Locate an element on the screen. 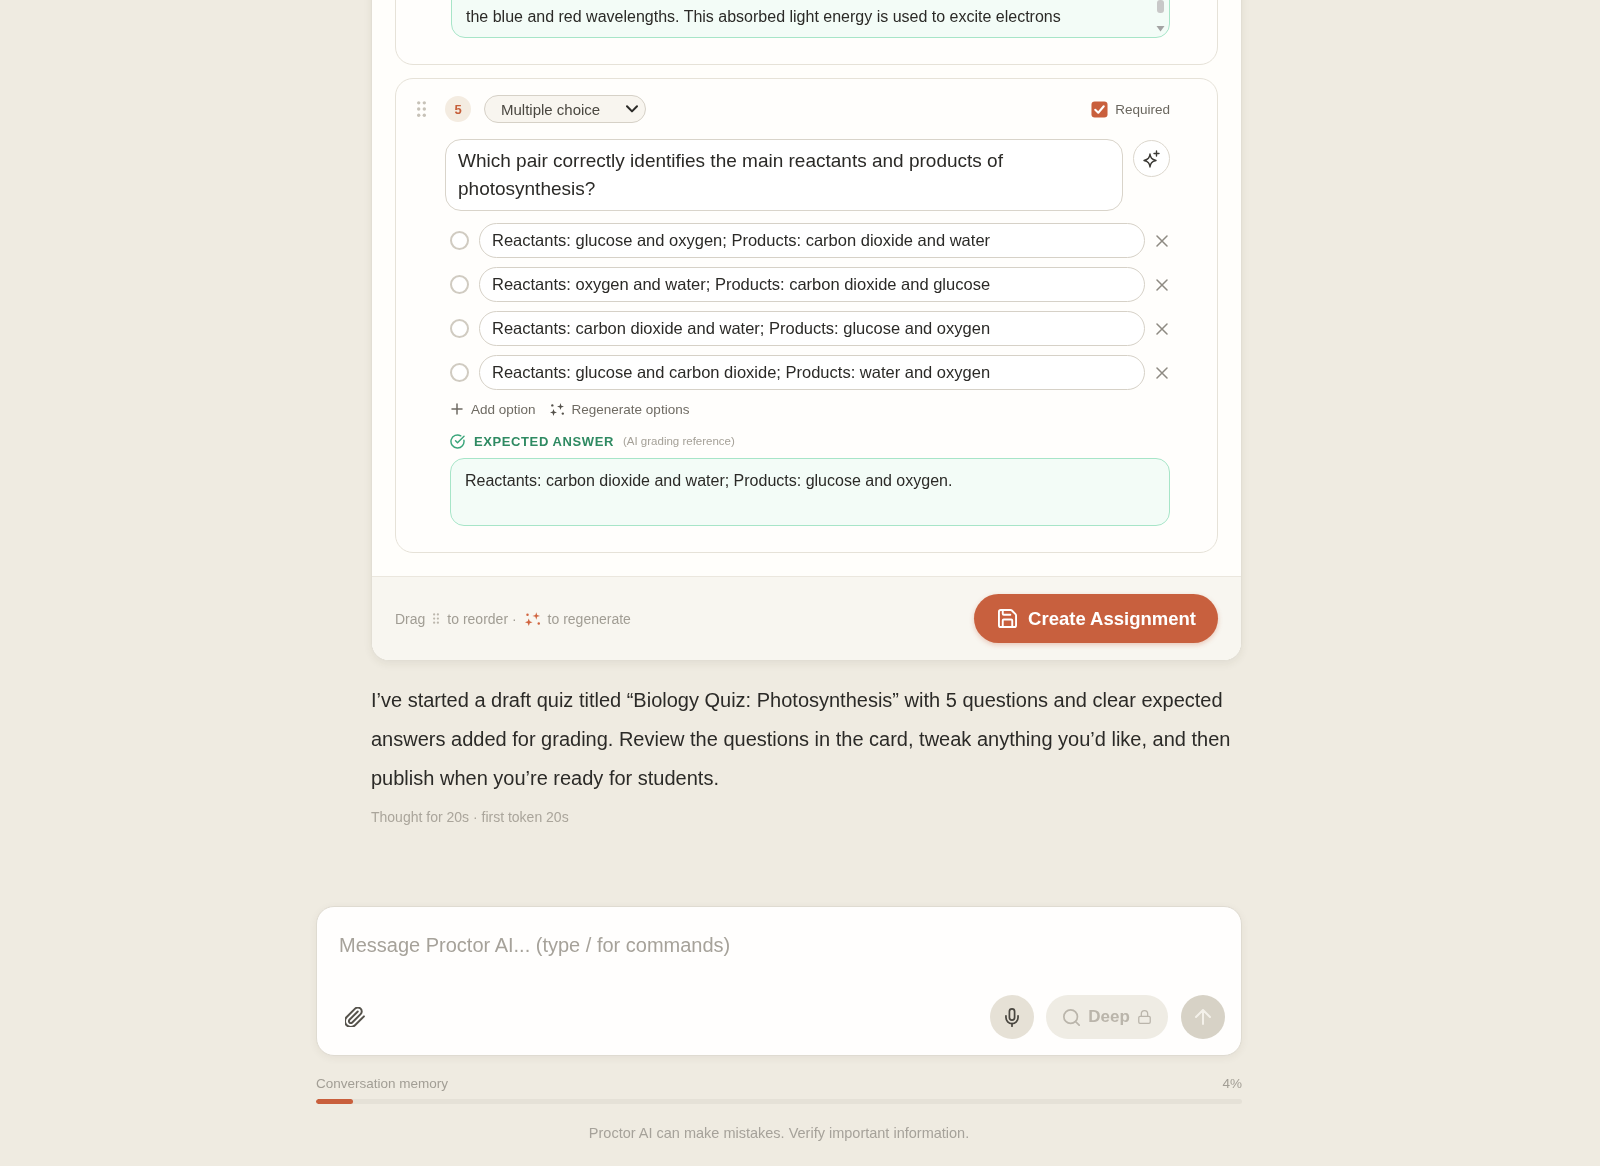 This screenshot has width=1600, height=1166. ai-assist-button is located at coordinates (1151, 158).